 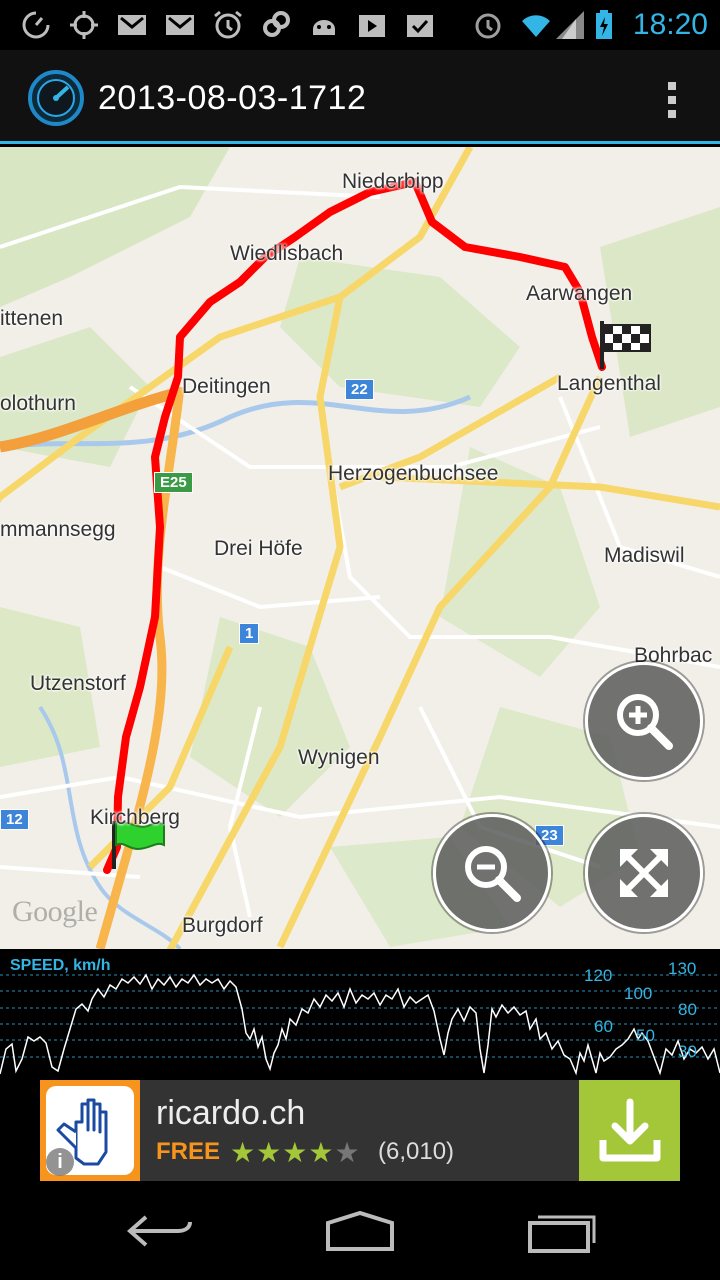 I want to click on overflow-menu-icon, so click(x=672, y=100).